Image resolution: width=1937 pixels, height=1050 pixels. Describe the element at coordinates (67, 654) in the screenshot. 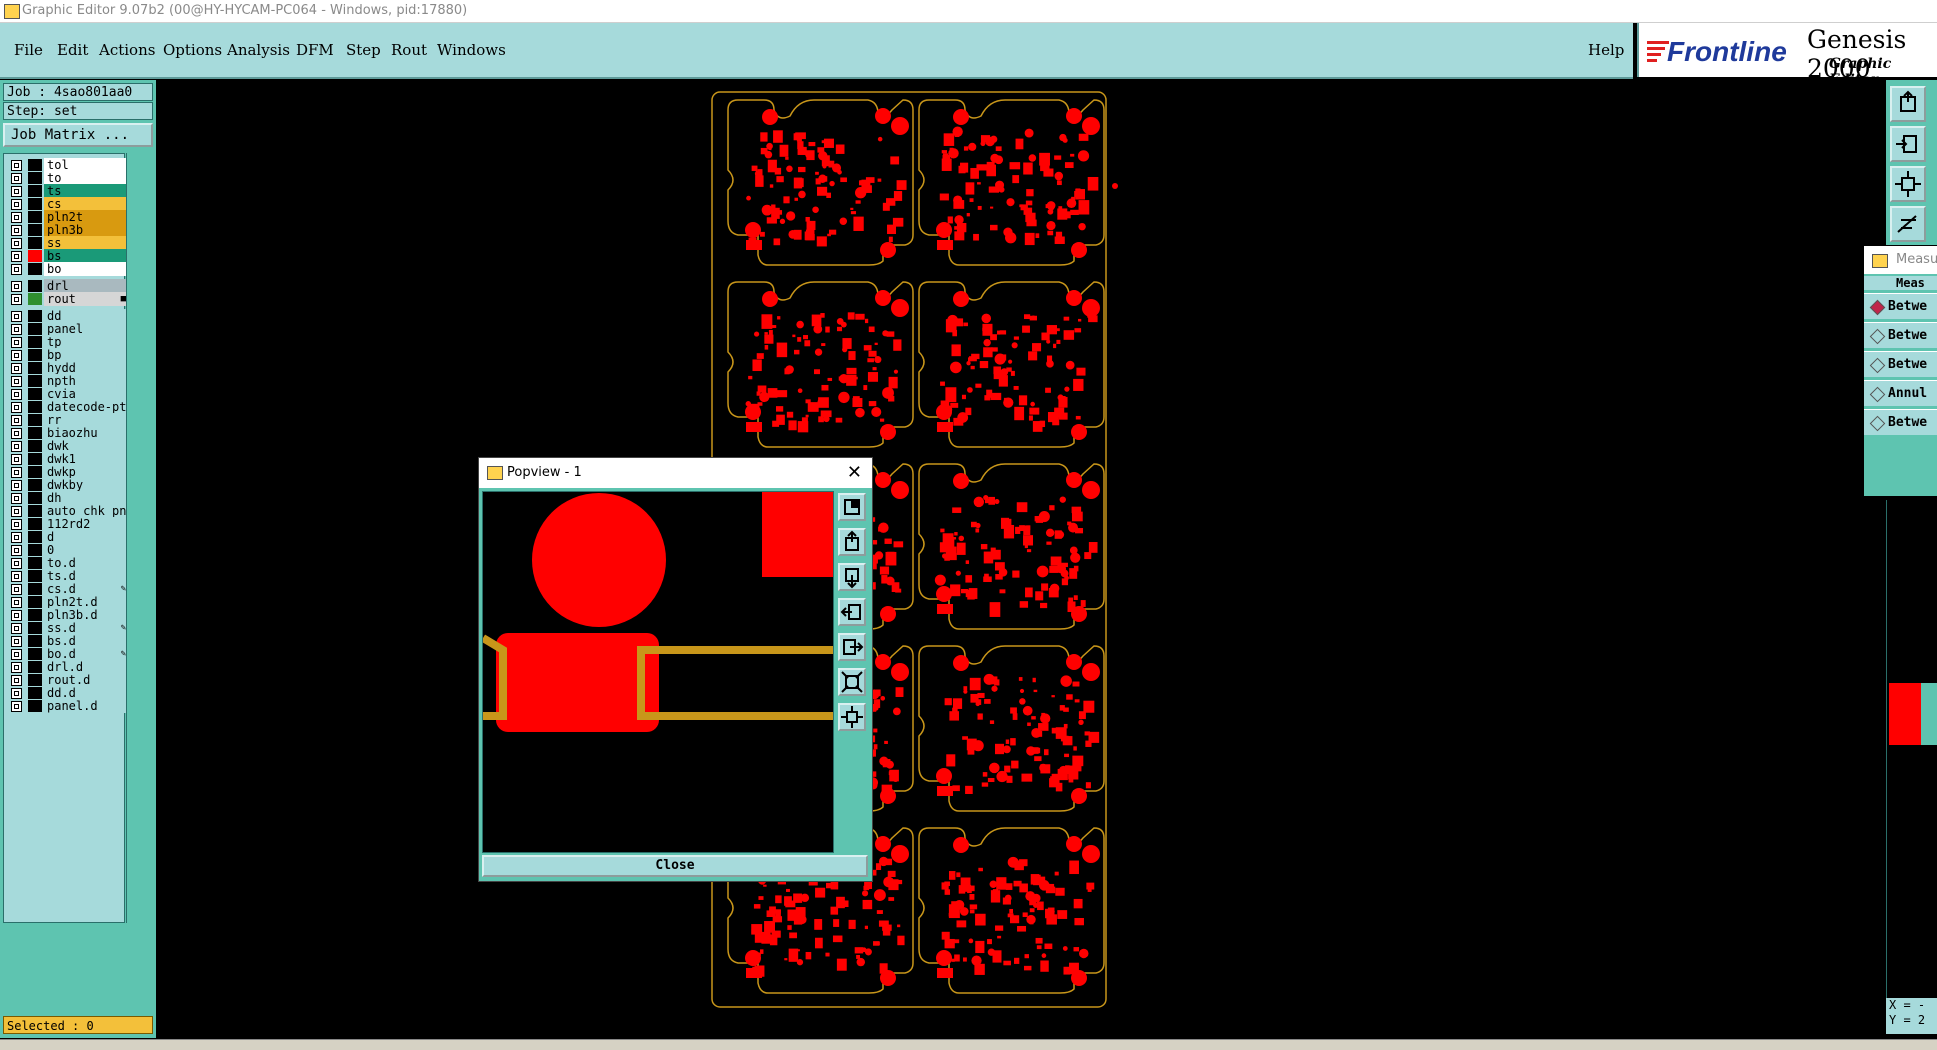

I see `layer-row: bo.d ✎` at that location.